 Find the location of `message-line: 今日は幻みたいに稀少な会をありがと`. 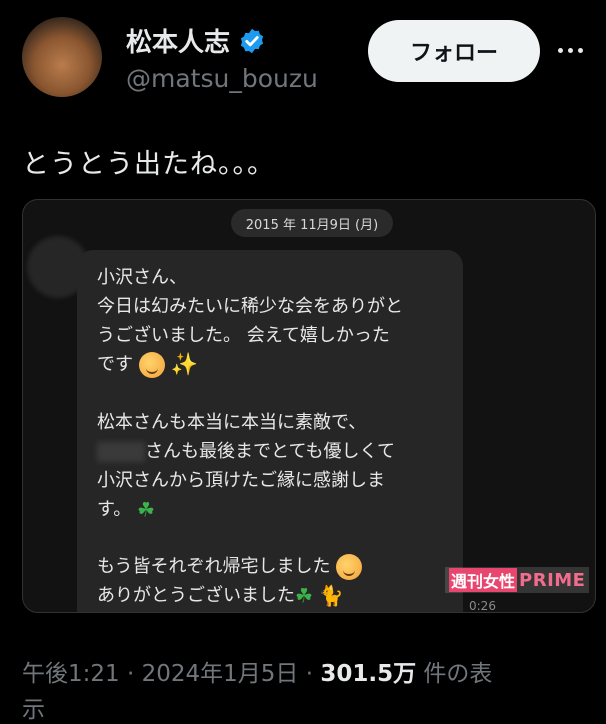

message-line: 今日は幻みたいに稀少な会をありがと is located at coordinates (250, 306).